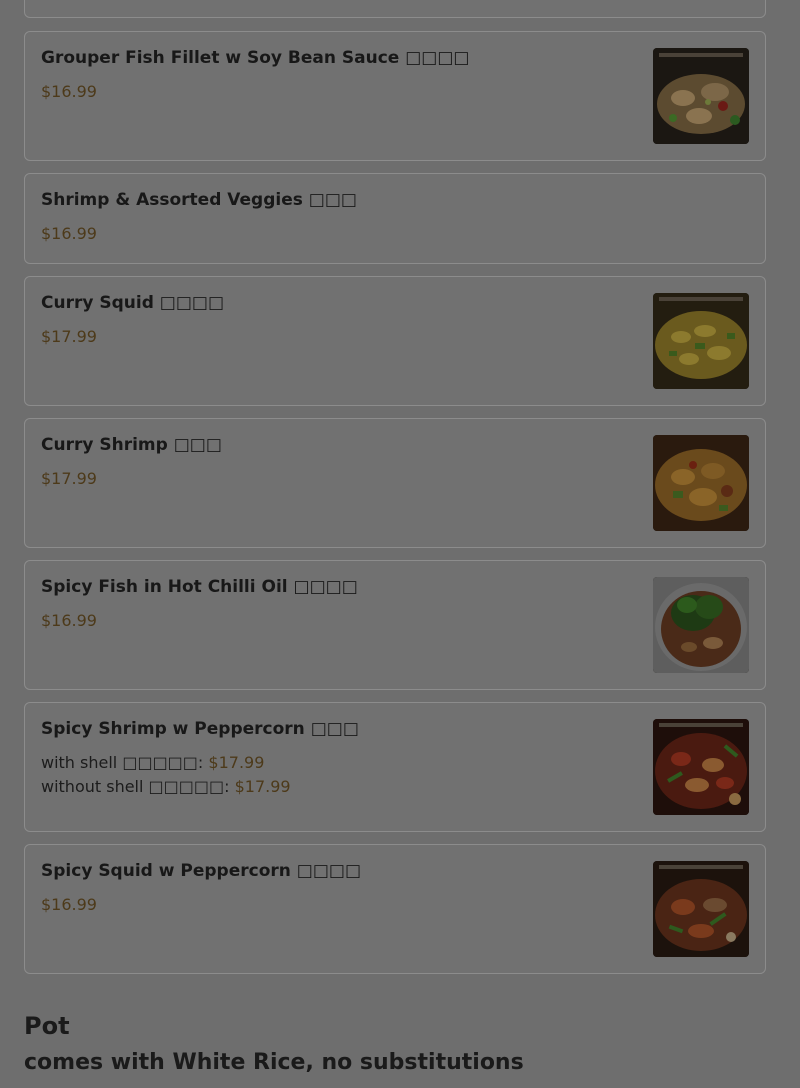 This screenshot has height=1088, width=800. Describe the element at coordinates (200, 729) in the screenshot. I see `menu-item-name: Spicy Shrimp w Peppercorn □□□` at that location.